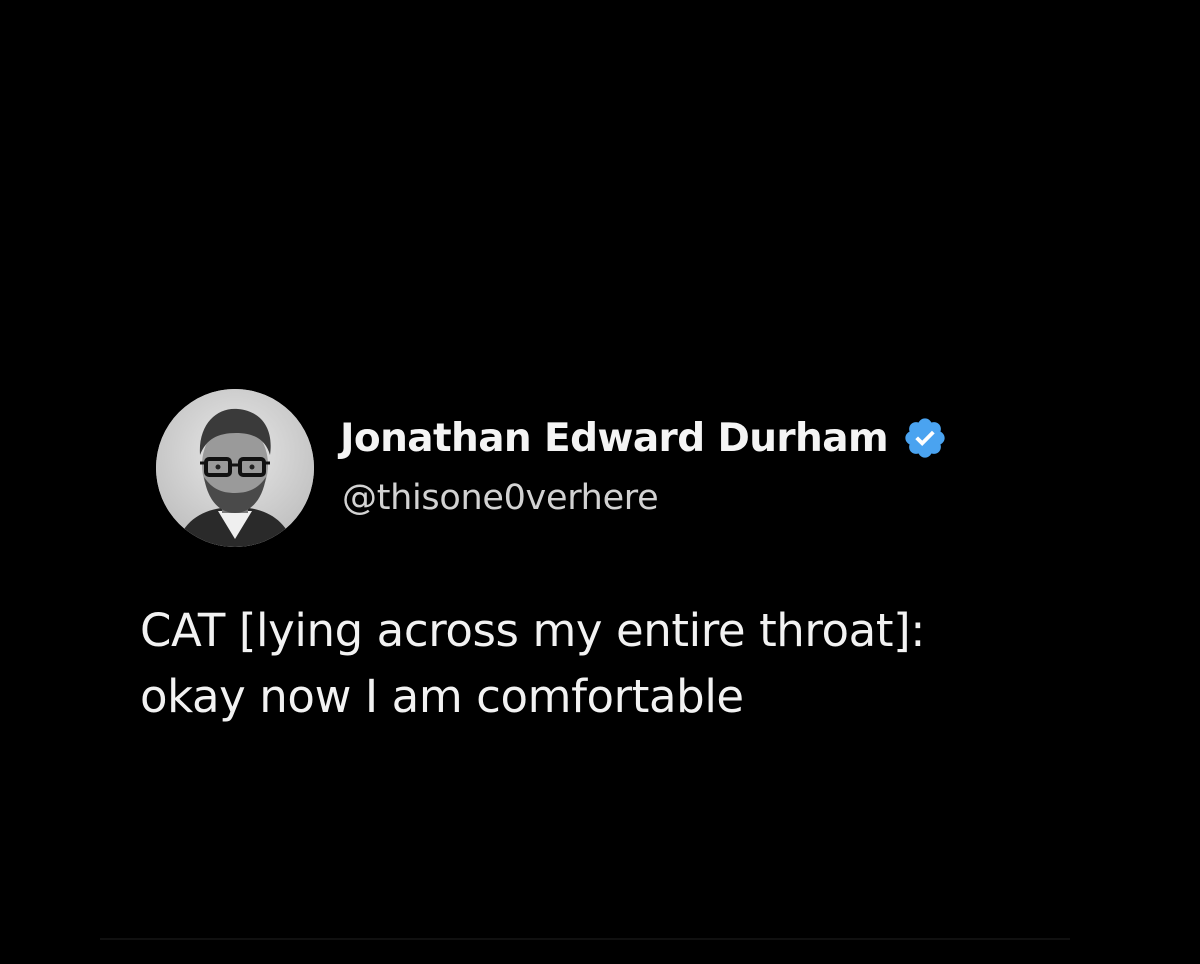 Image resolution: width=1200 pixels, height=964 pixels. I want to click on author-name-row: Jonathan Edward Durham, so click(644, 438).